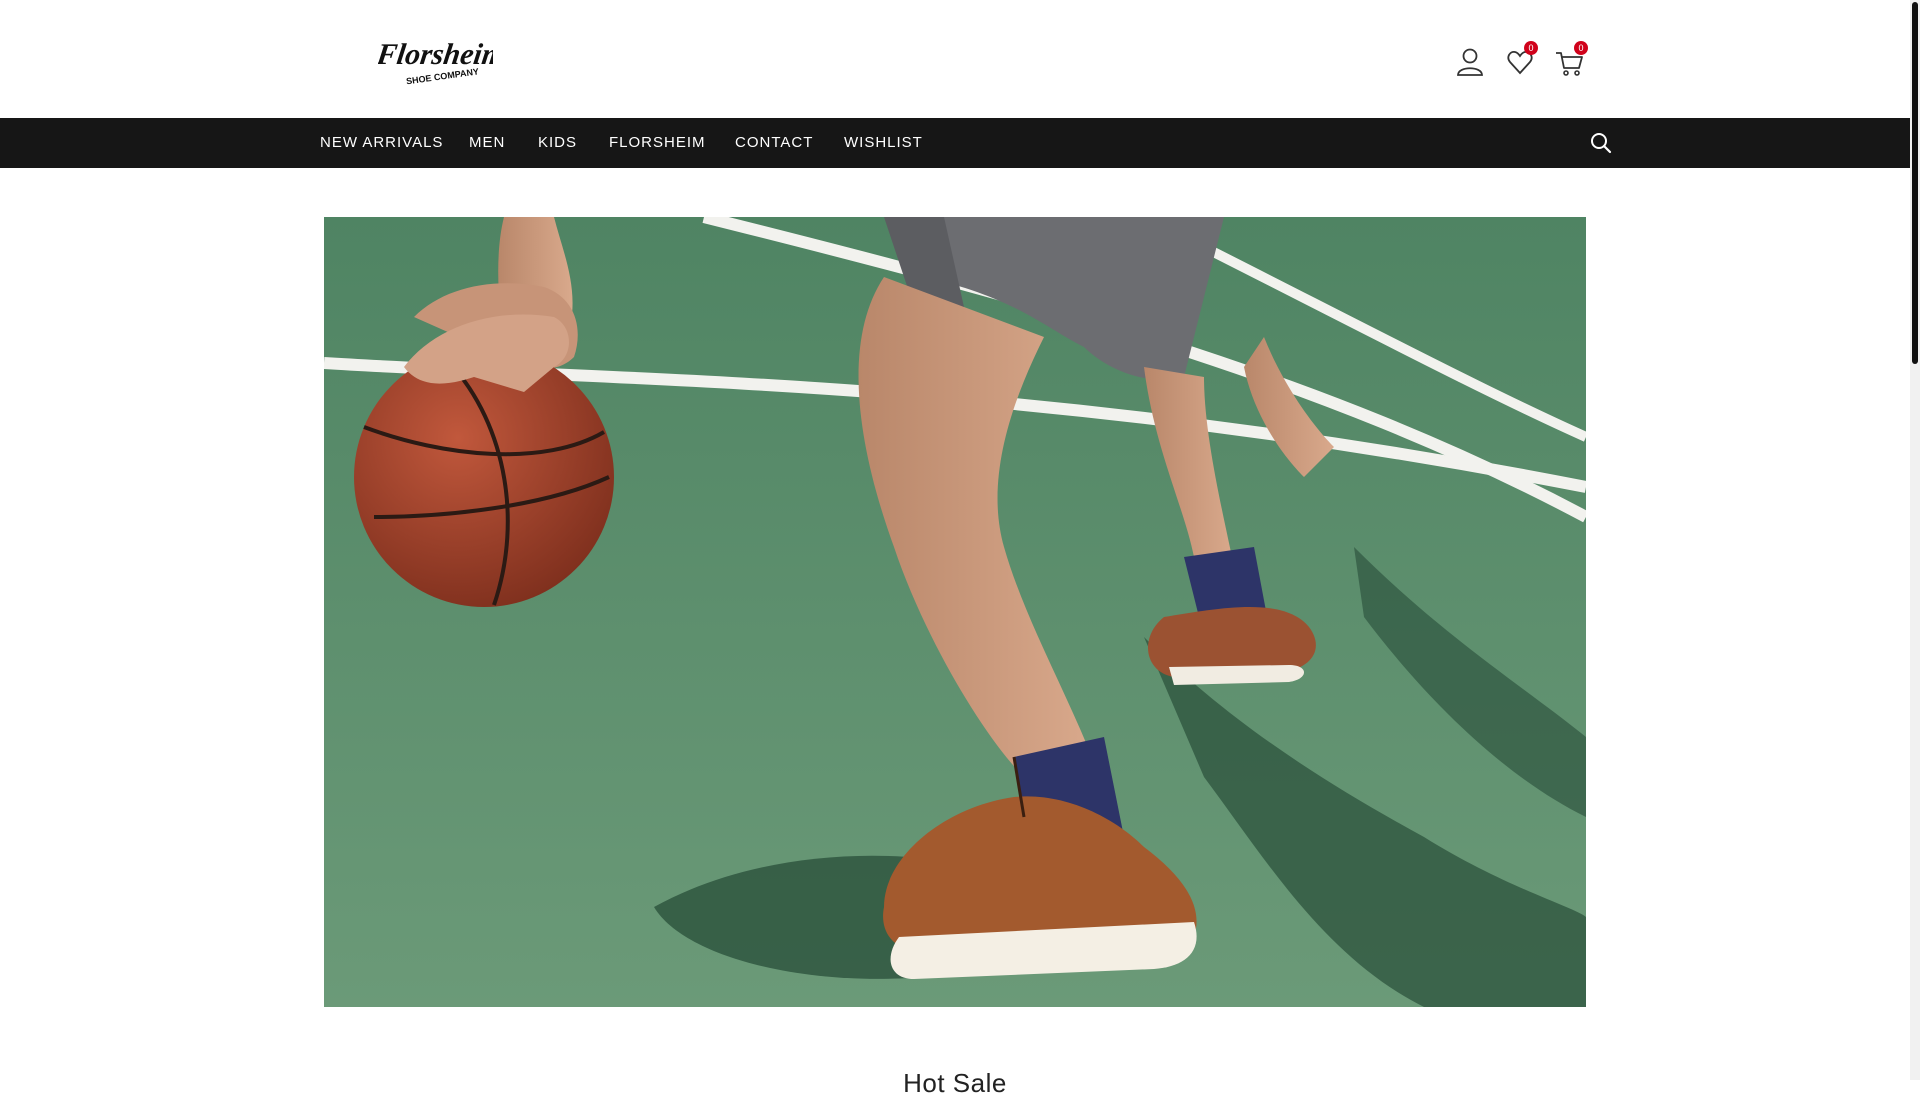 The image size is (1920, 1099). I want to click on florsheim-logo: Florsheim SHOE COMPANY, so click(435, 60).